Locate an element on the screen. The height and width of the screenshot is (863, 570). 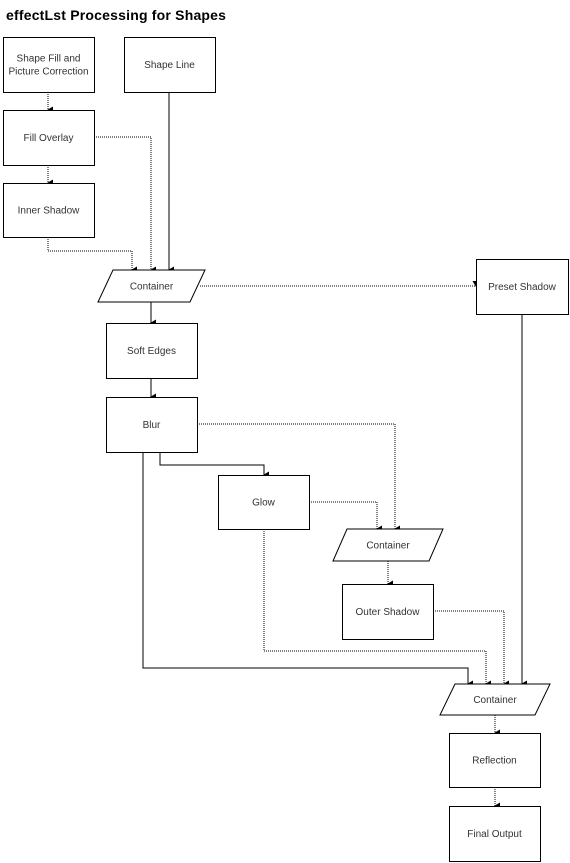
node-reflection: Reflection is located at coordinates (495, 760).